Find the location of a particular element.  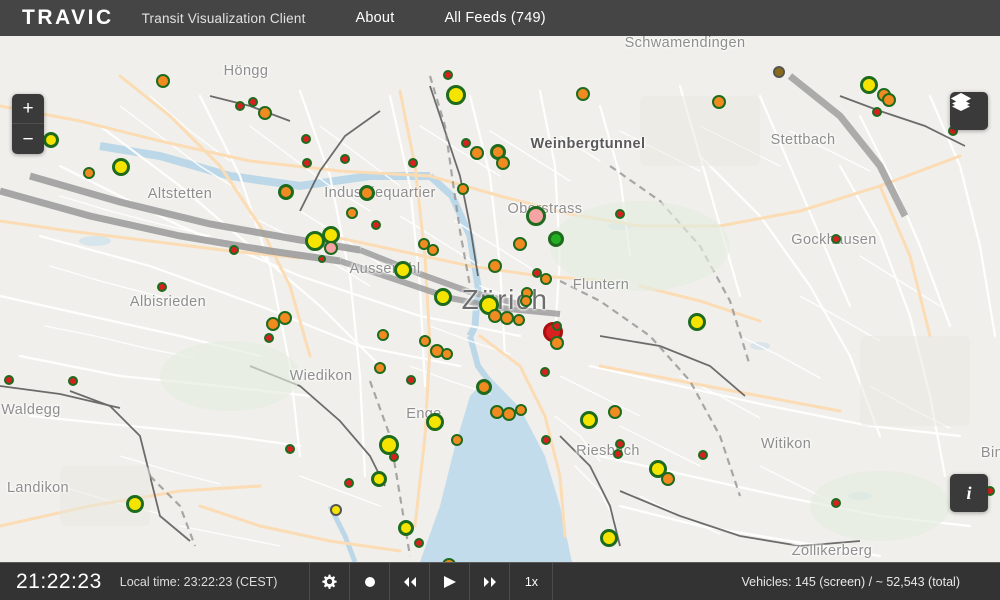

zoom-in-button: + is located at coordinates (28, 109).